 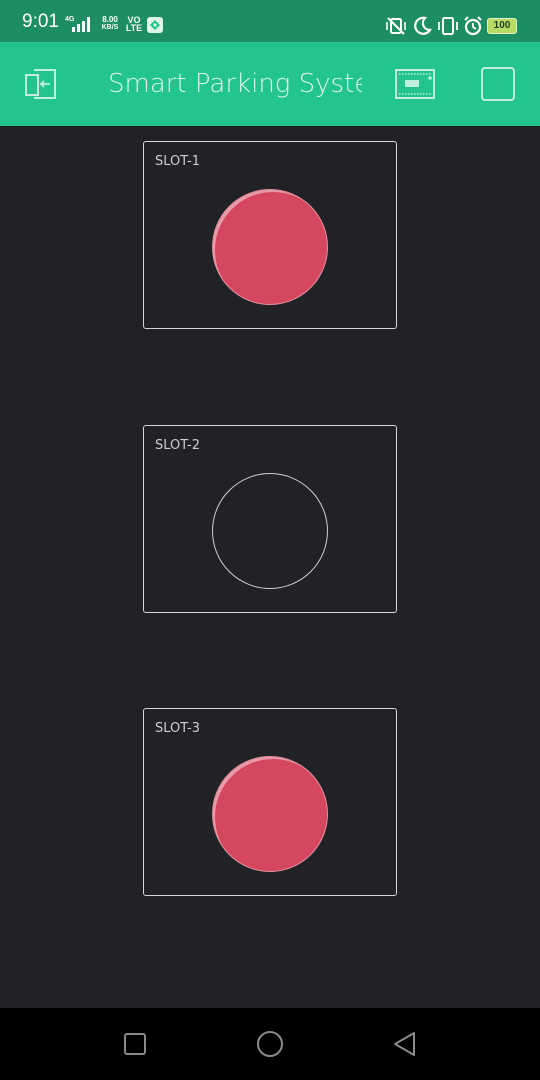 I want to click on battery-icon: 100, so click(x=502, y=26).